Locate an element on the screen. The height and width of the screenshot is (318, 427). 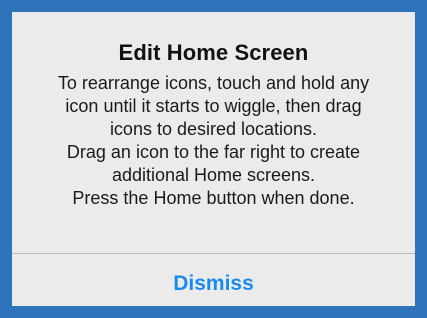
alert-message-line: To rearrange icons, touch and hold any is located at coordinates (213, 83).